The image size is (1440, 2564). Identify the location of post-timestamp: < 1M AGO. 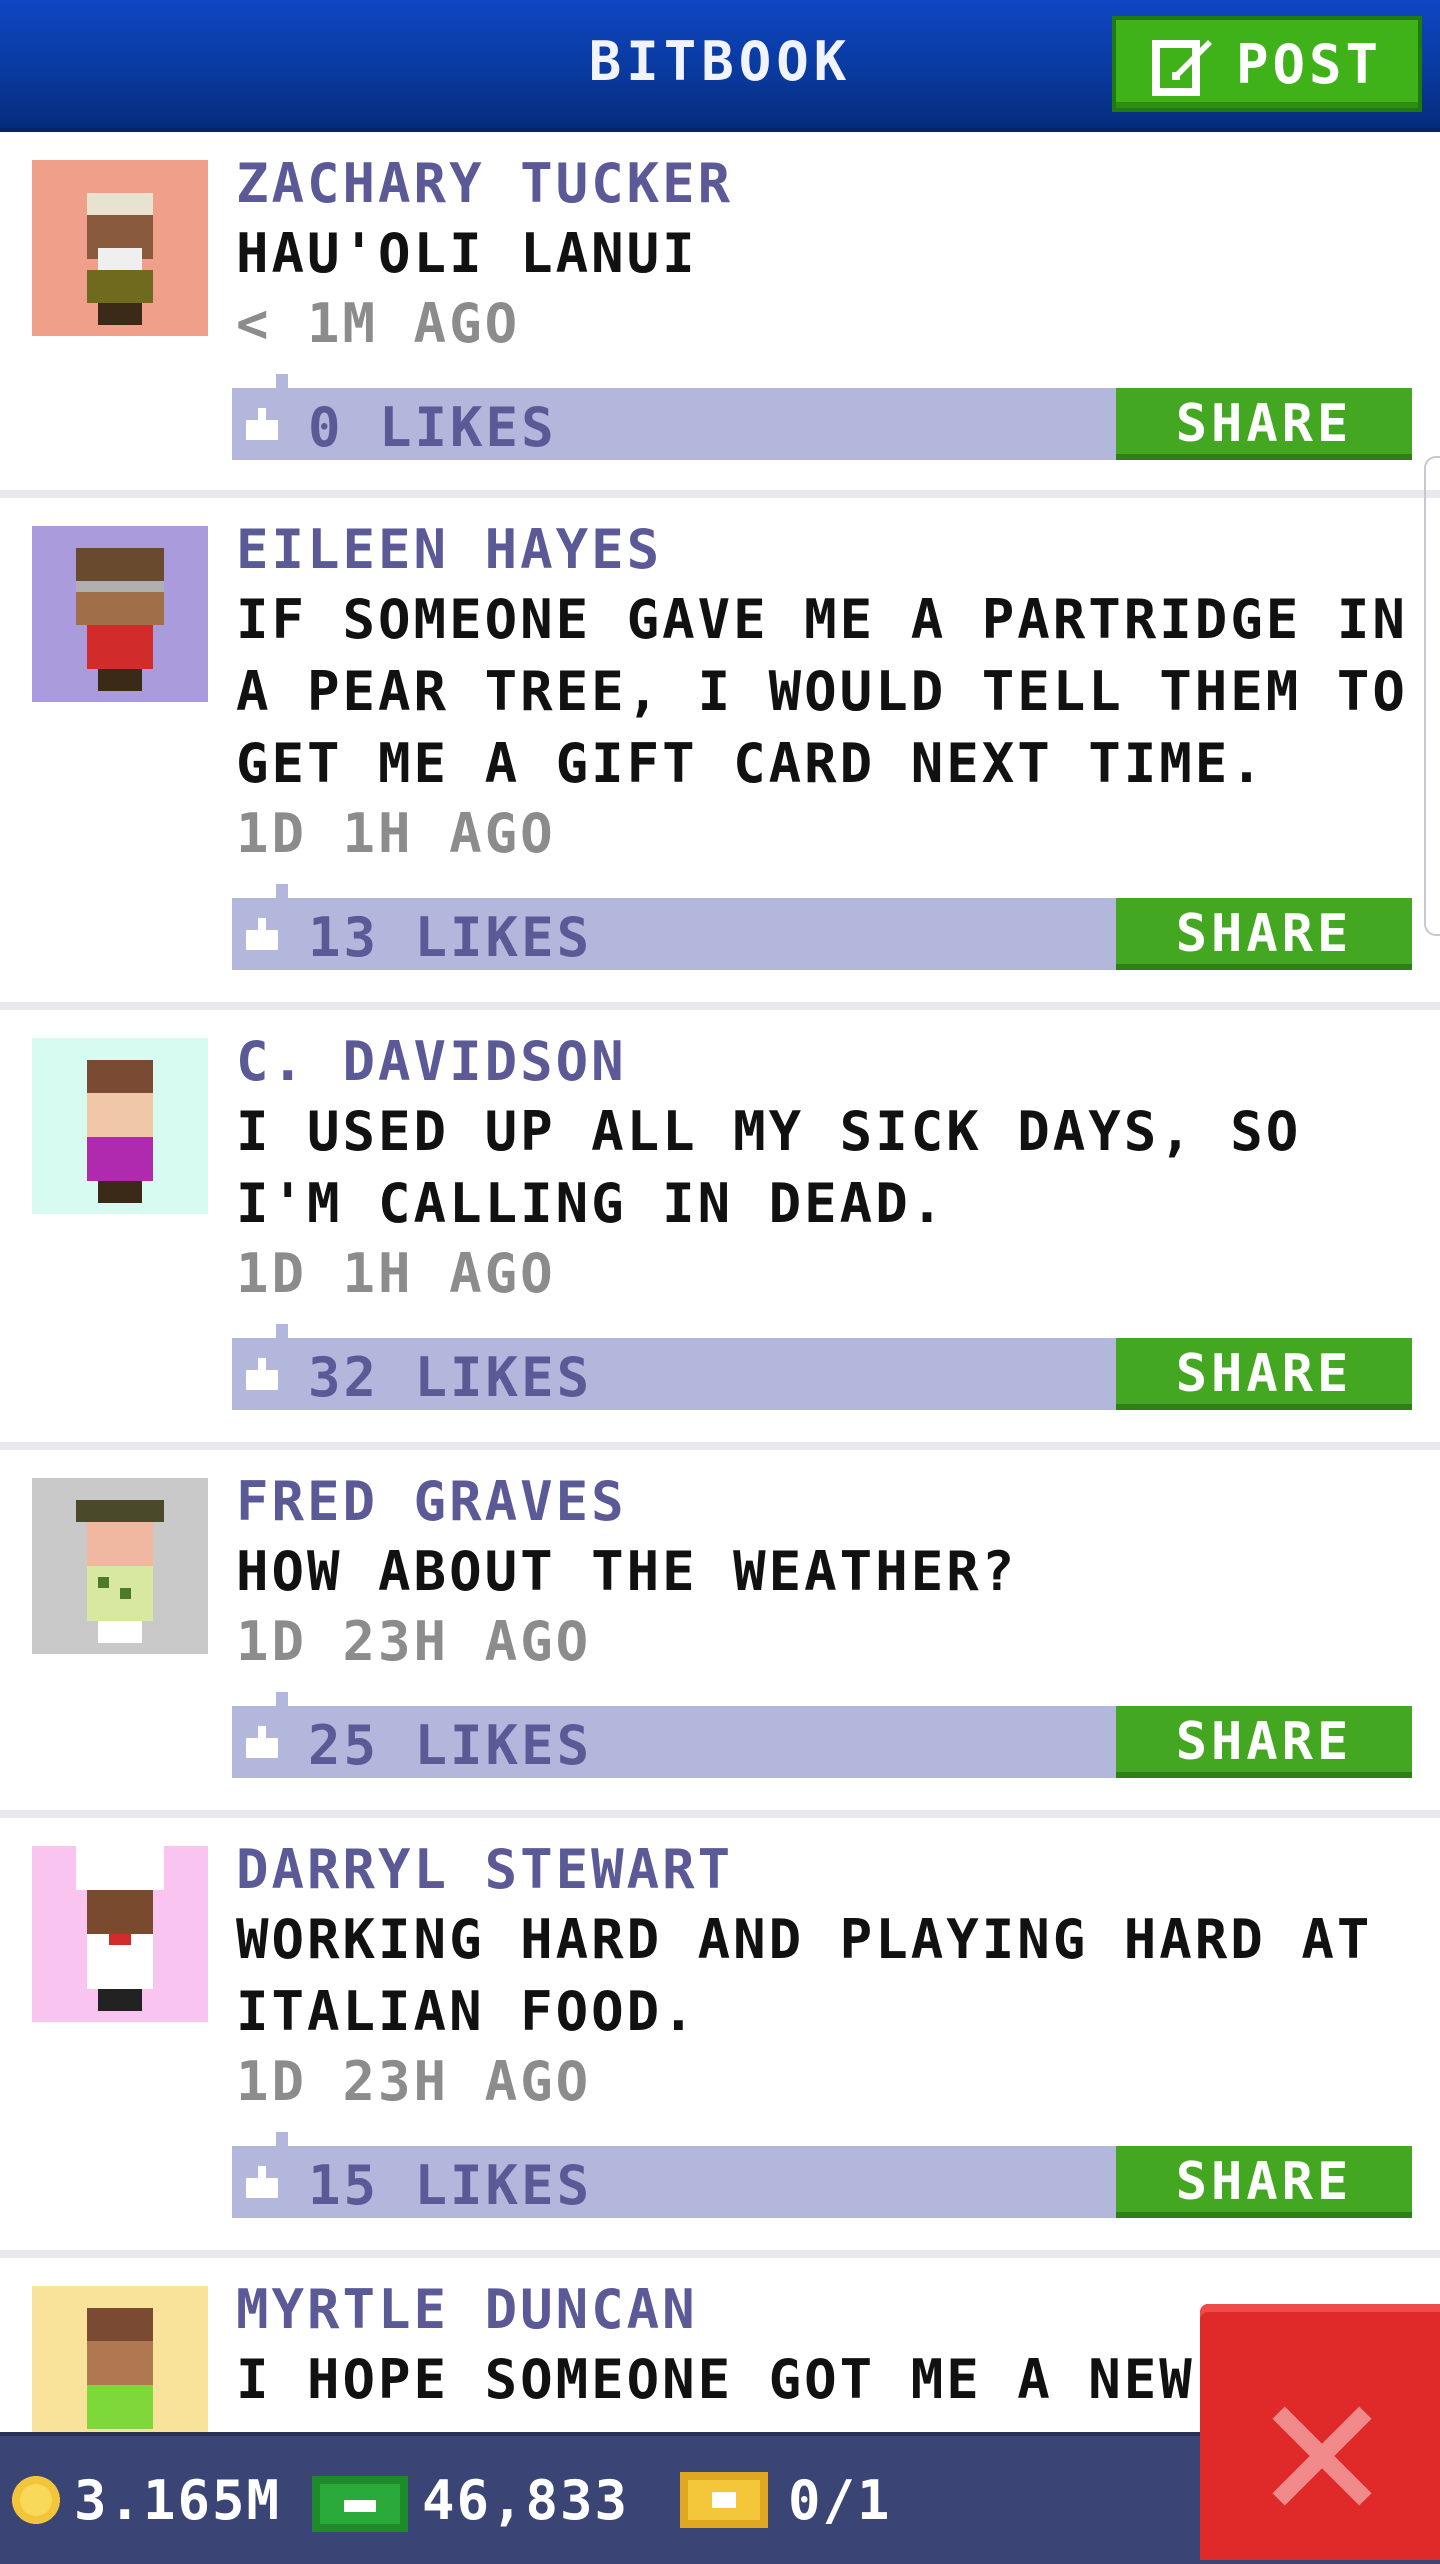
(378, 323).